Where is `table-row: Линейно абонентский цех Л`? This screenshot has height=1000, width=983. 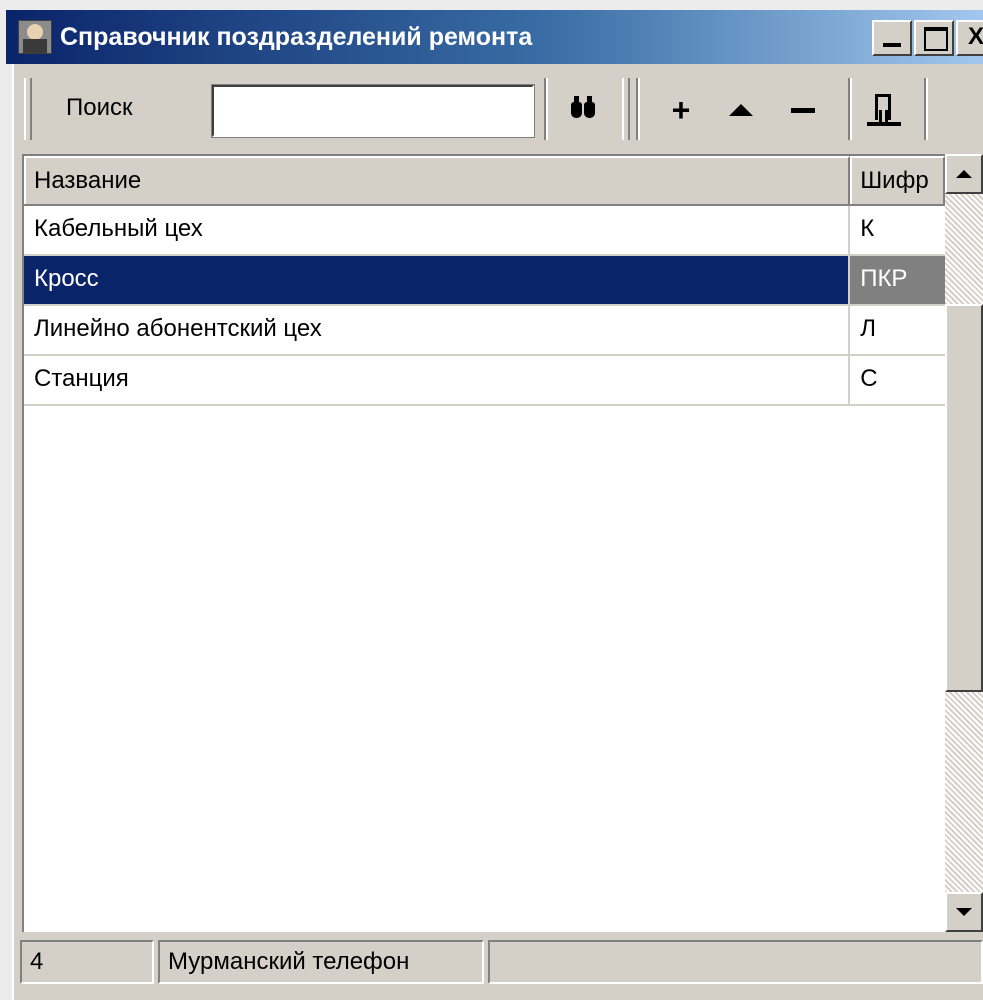 table-row: Линейно абонентский цех Л is located at coordinates (484, 331).